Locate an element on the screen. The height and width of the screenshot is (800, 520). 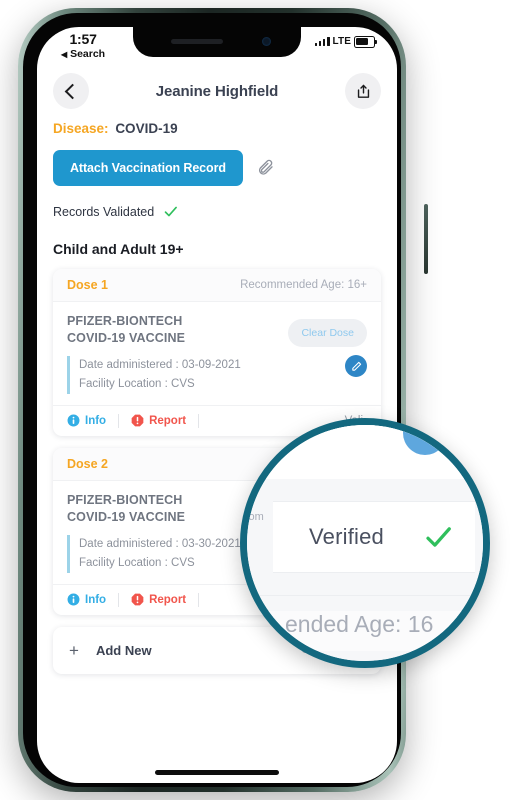
records-validated-row: Records Validated is located at coordinates (217, 211).